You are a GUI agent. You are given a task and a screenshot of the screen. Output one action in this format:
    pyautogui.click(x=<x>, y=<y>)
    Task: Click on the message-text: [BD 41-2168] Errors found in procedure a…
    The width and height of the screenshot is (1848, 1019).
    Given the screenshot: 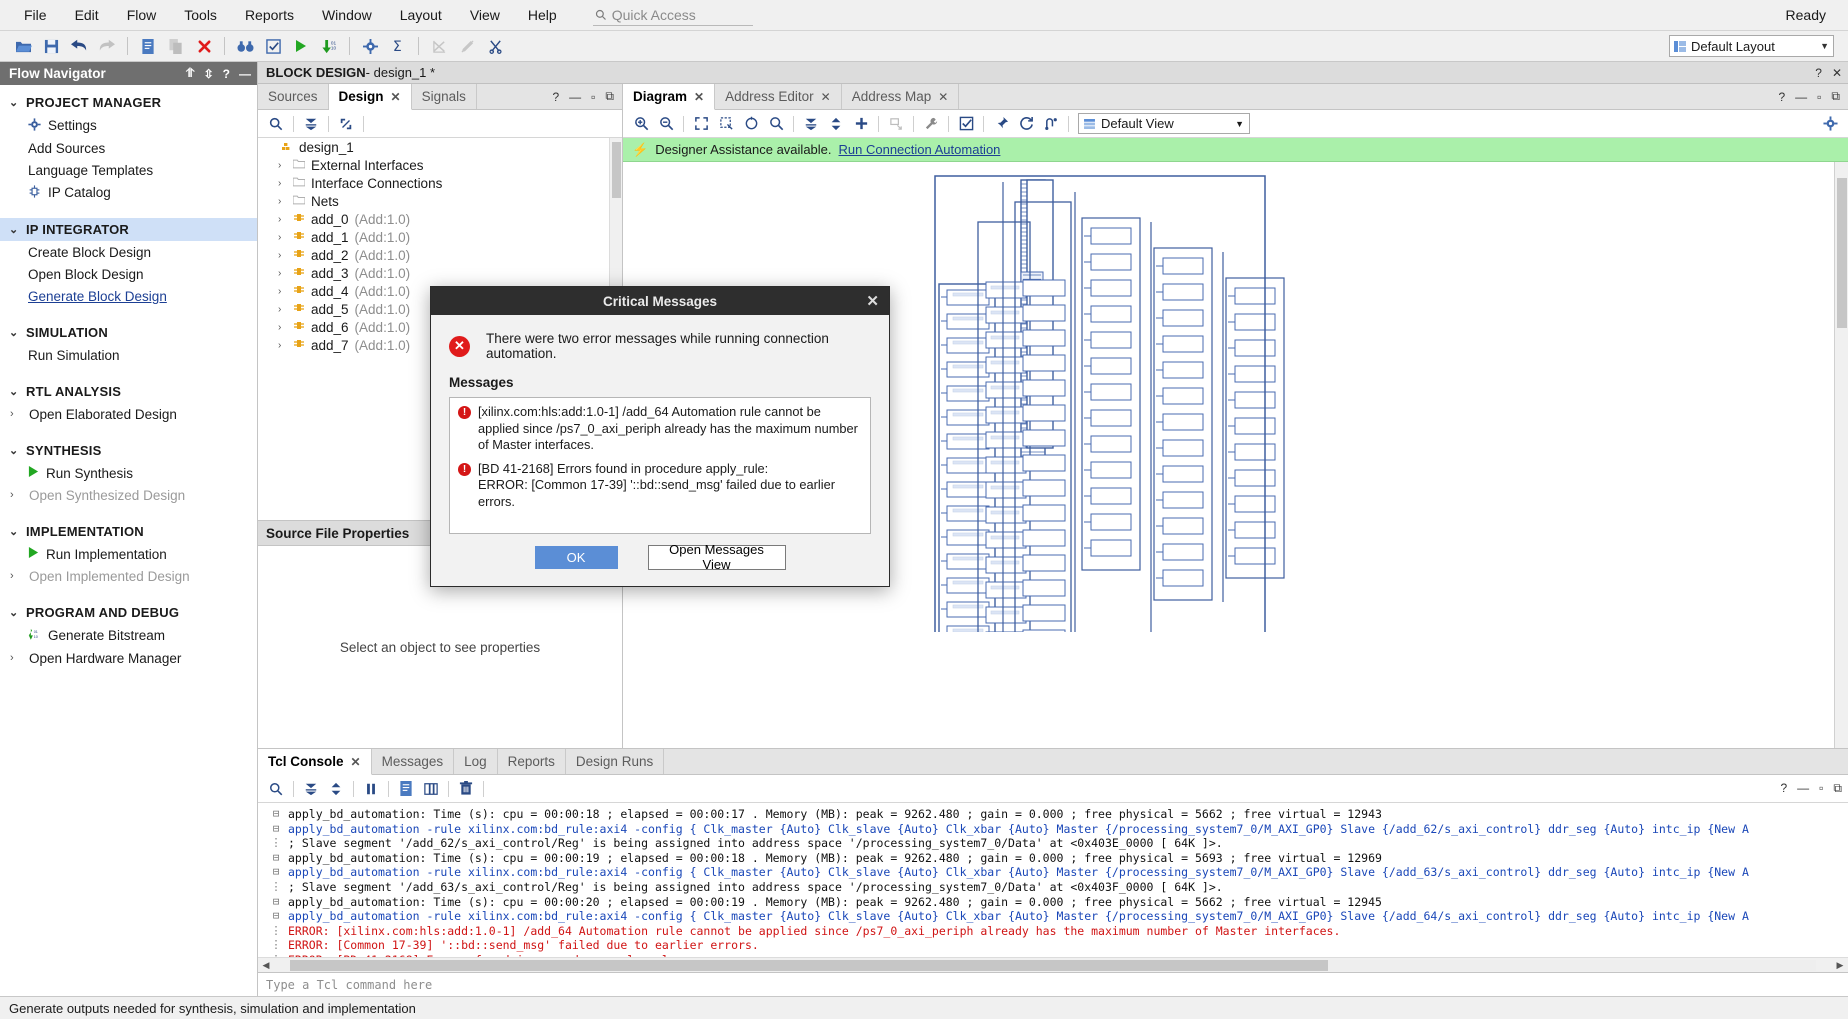 What is the action you would take?
    pyautogui.click(x=656, y=484)
    